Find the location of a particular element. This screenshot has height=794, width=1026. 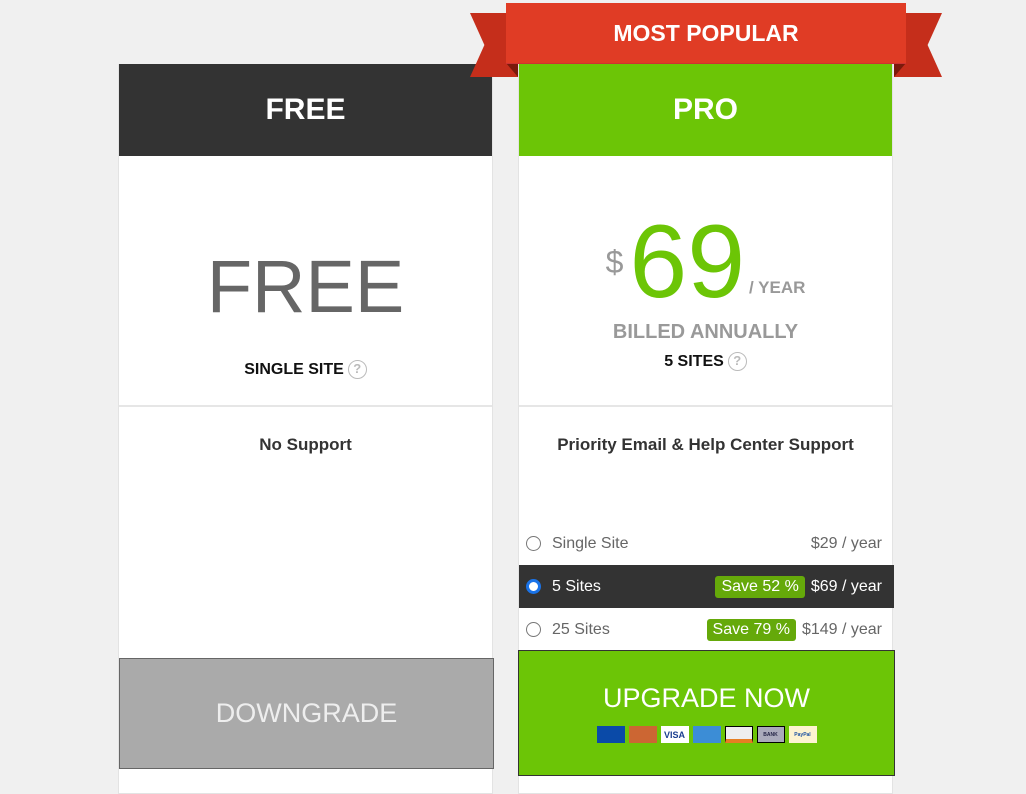

discover-icon is located at coordinates (738, 734).